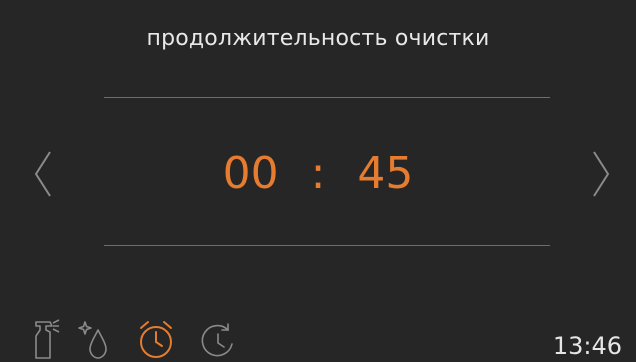  Describe the element at coordinates (385, 173) in the screenshot. I see `duration-minutes: 45` at that location.